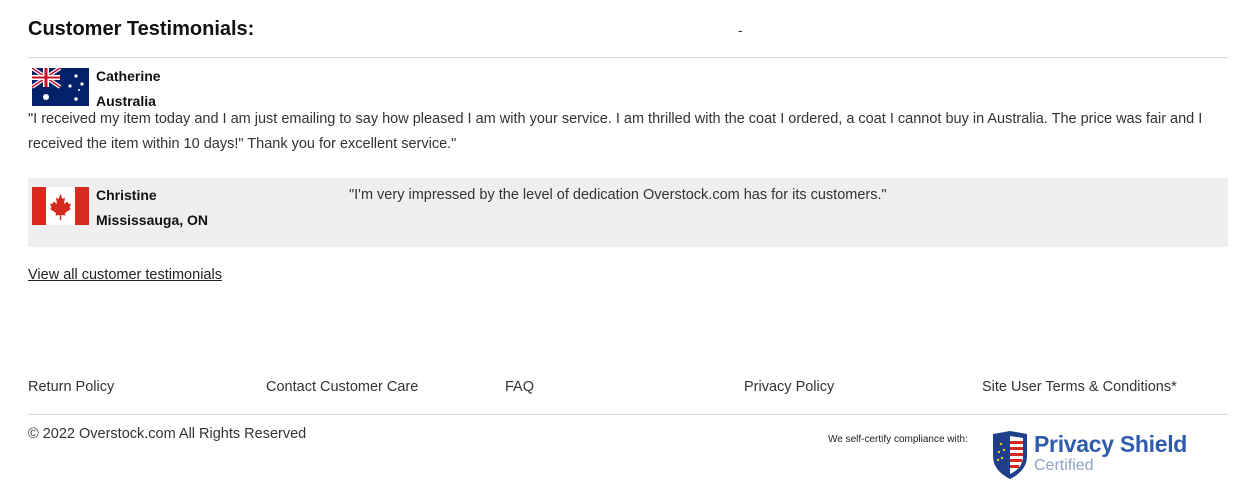 The width and height of the screenshot is (1247, 485). Describe the element at coordinates (1064, 465) in the screenshot. I see `privacy-shield-subtitle: Certified` at that location.